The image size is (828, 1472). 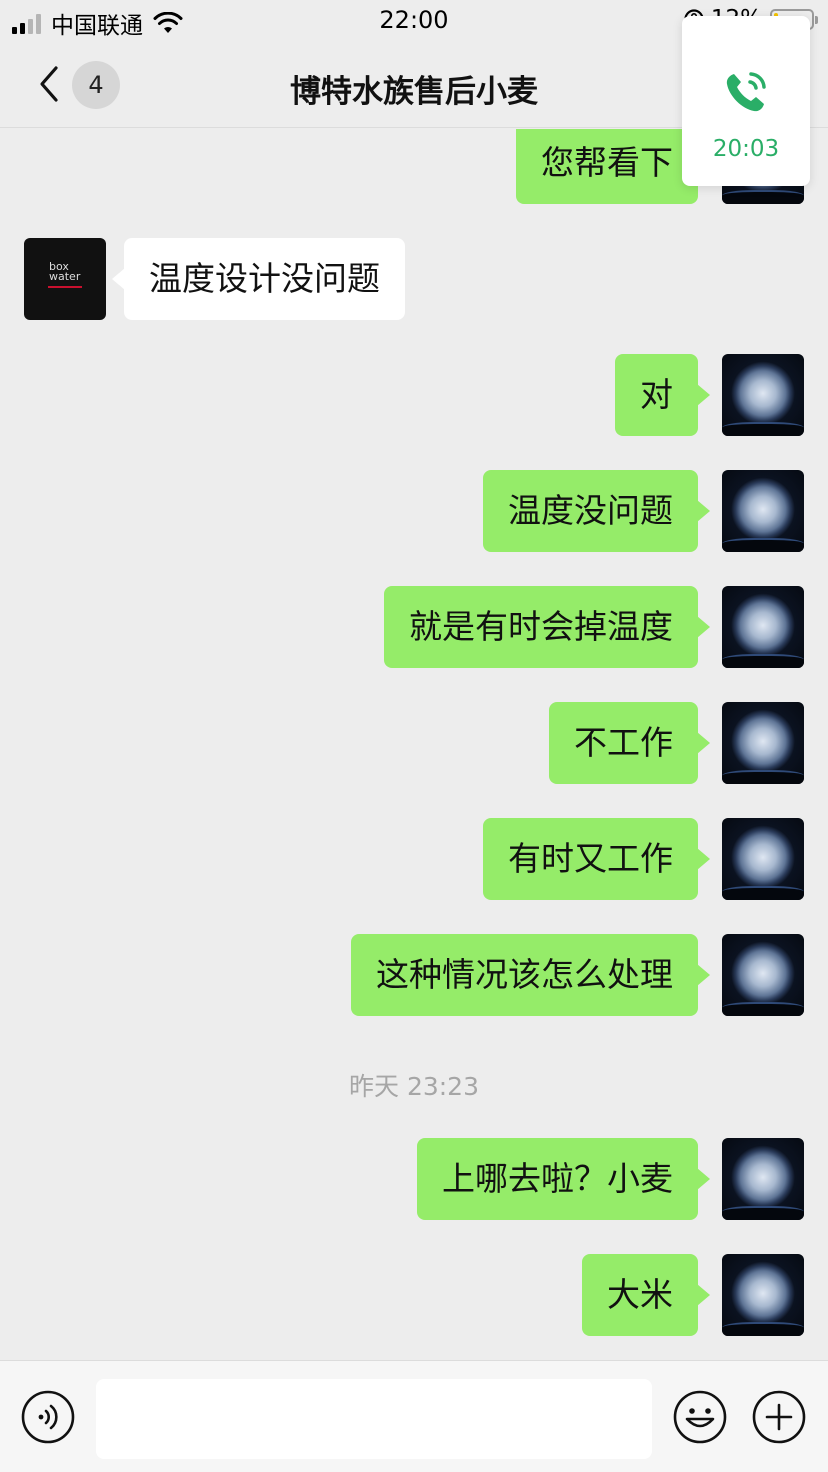 I want to click on avatar-logo-text: box water, so click(x=65, y=271).